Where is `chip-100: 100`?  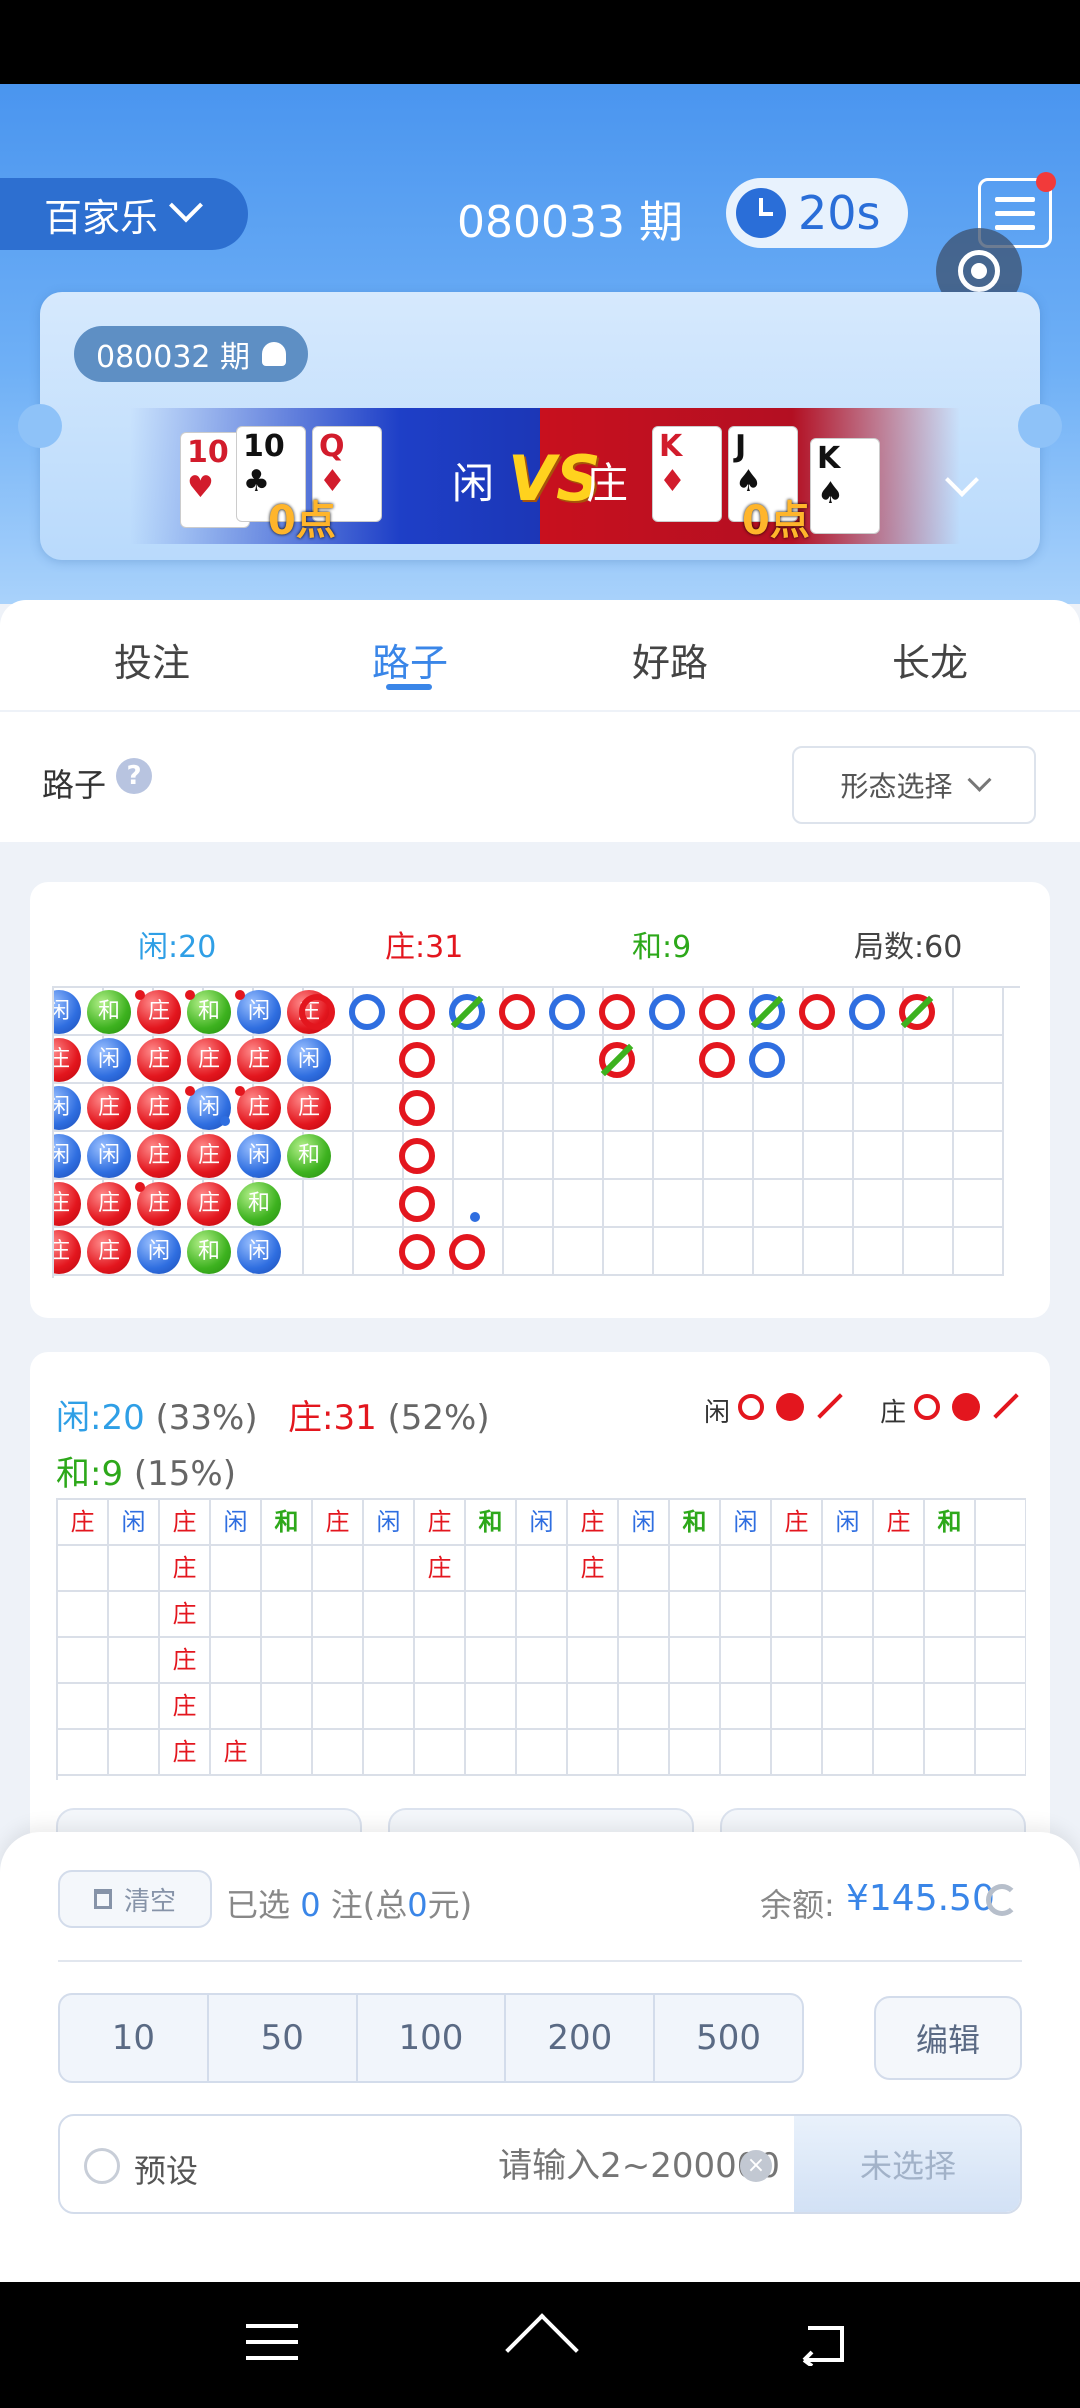
chip-100: 100 is located at coordinates (432, 2038).